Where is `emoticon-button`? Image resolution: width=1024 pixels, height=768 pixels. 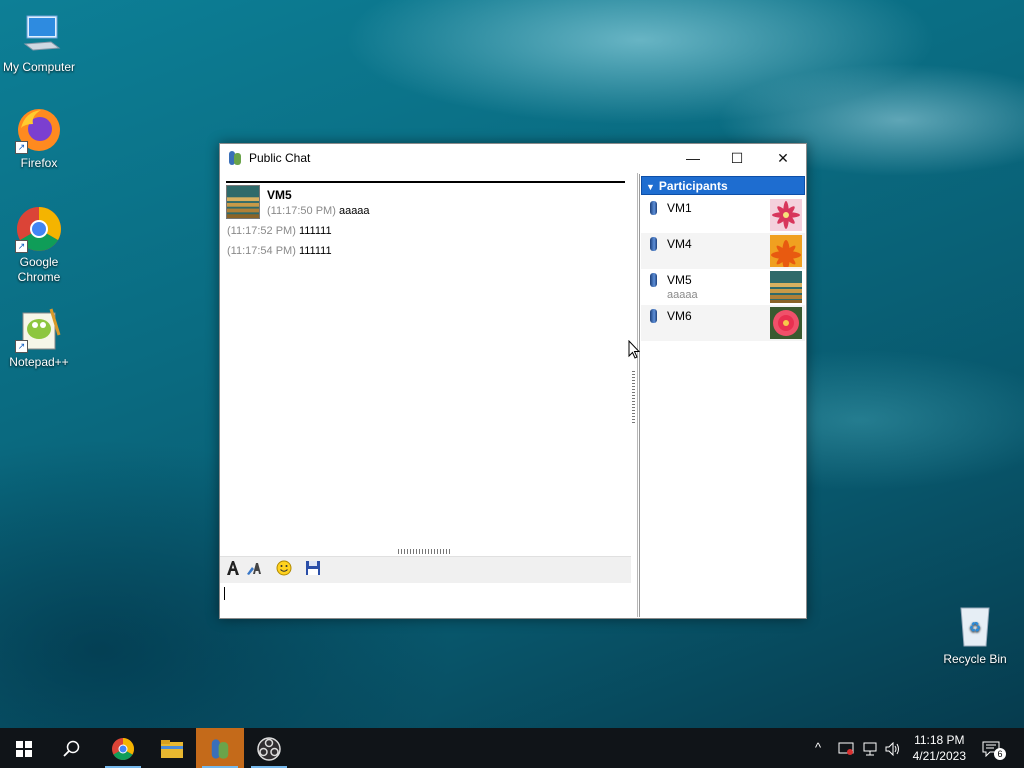 emoticon-button is located at coordinates (284, 570).